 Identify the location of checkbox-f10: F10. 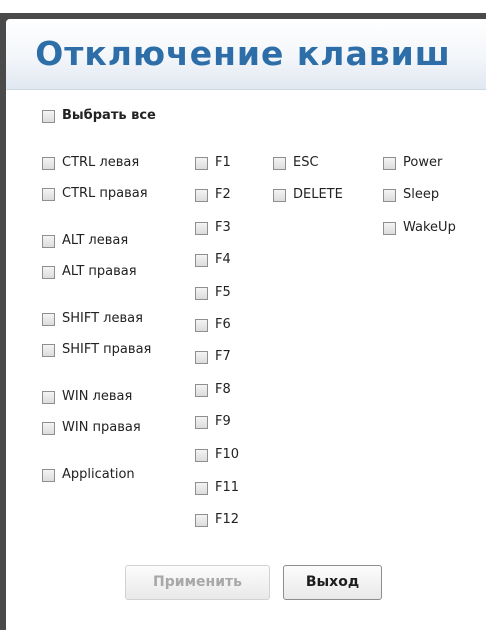
(217, 455).